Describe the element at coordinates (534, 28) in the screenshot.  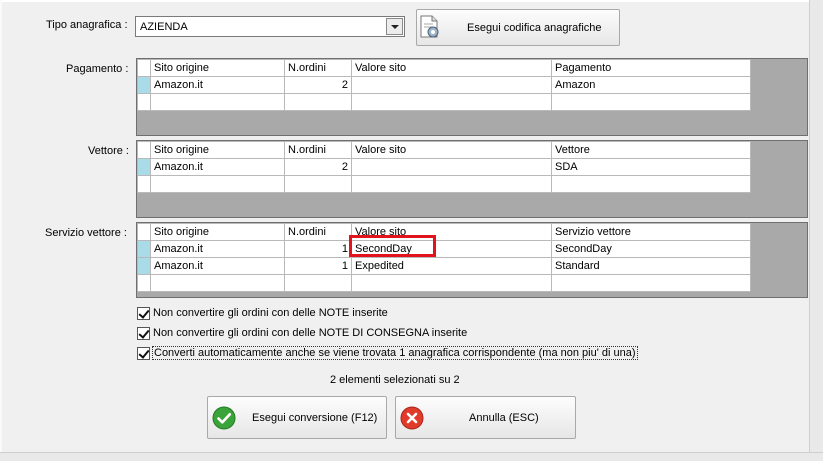
I see `esegui-codifica-label: Esegui codifica anagrafiche` at that location.